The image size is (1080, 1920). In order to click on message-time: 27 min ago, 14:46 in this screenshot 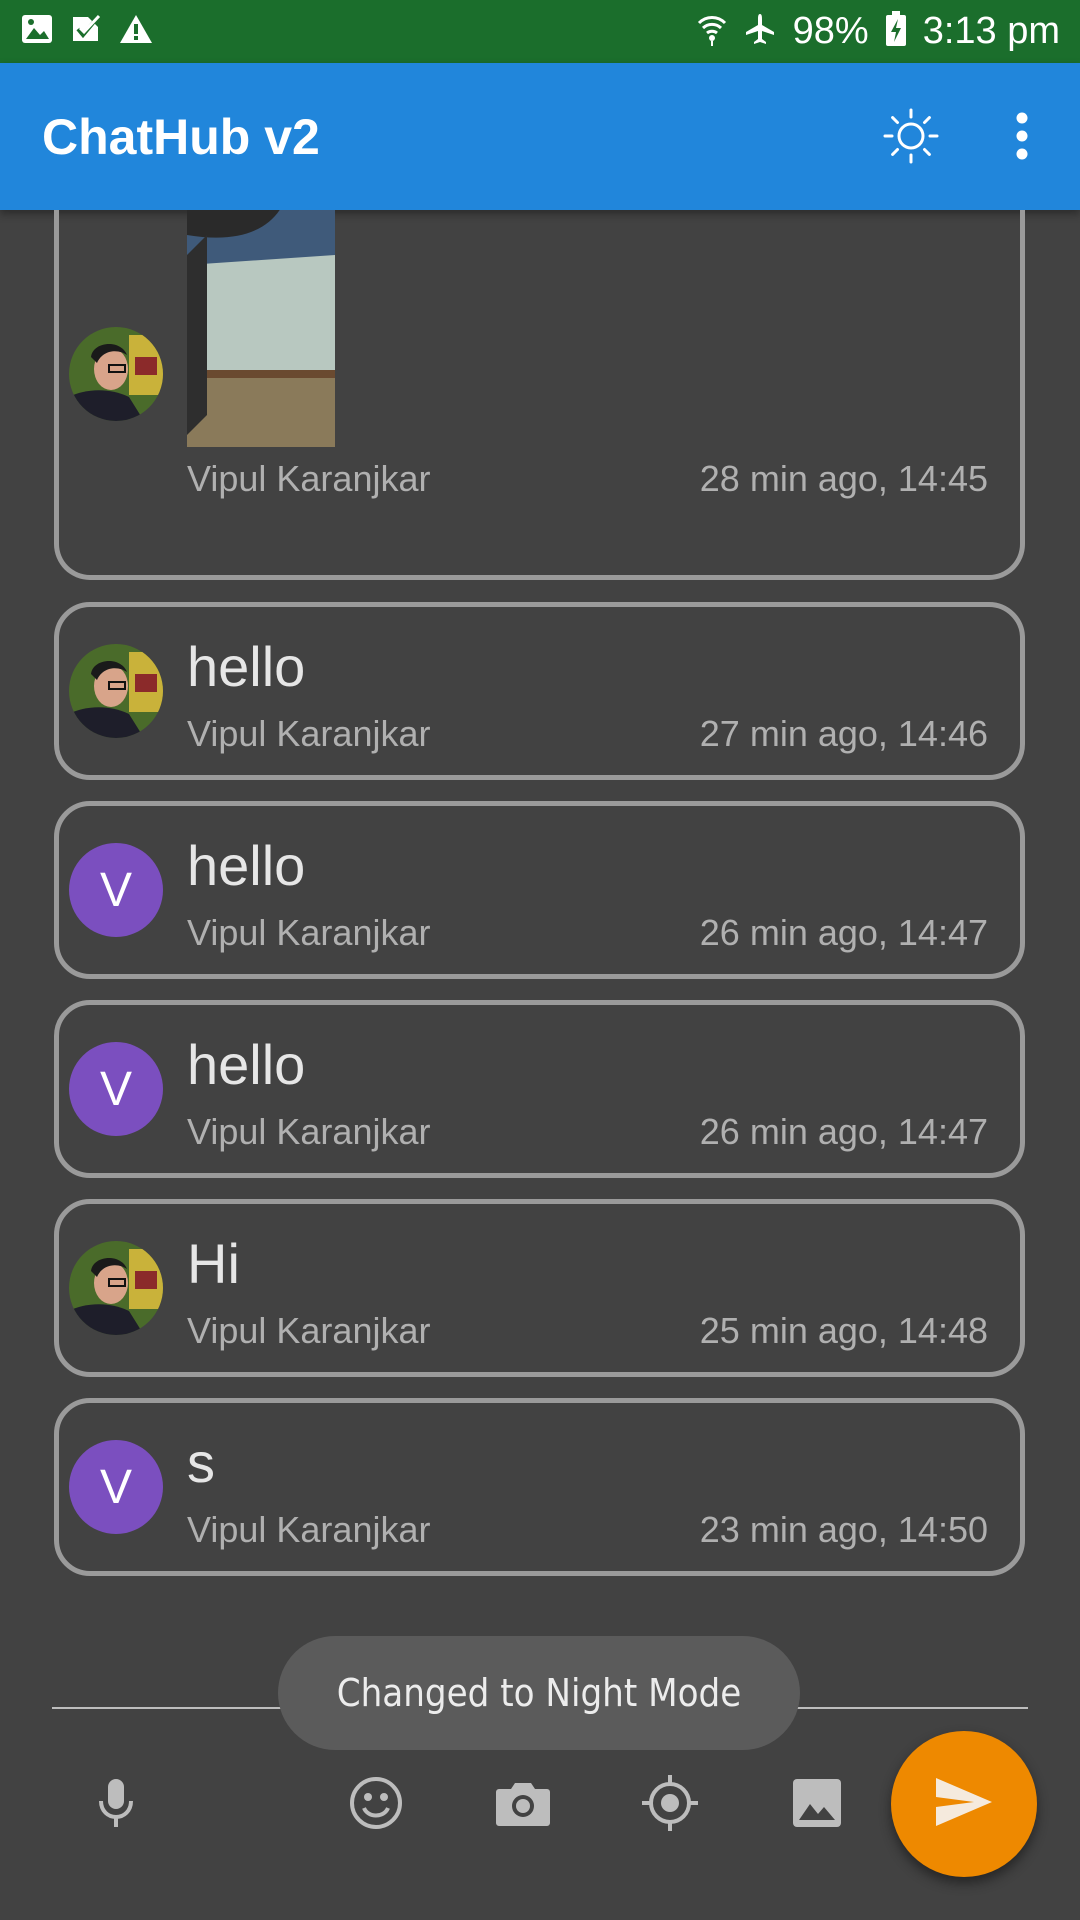, I will do `click(843, 733)`.